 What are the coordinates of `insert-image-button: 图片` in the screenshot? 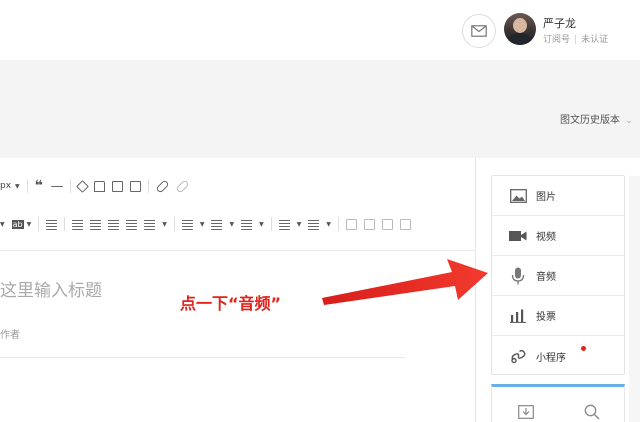 It's located at (558, 196).